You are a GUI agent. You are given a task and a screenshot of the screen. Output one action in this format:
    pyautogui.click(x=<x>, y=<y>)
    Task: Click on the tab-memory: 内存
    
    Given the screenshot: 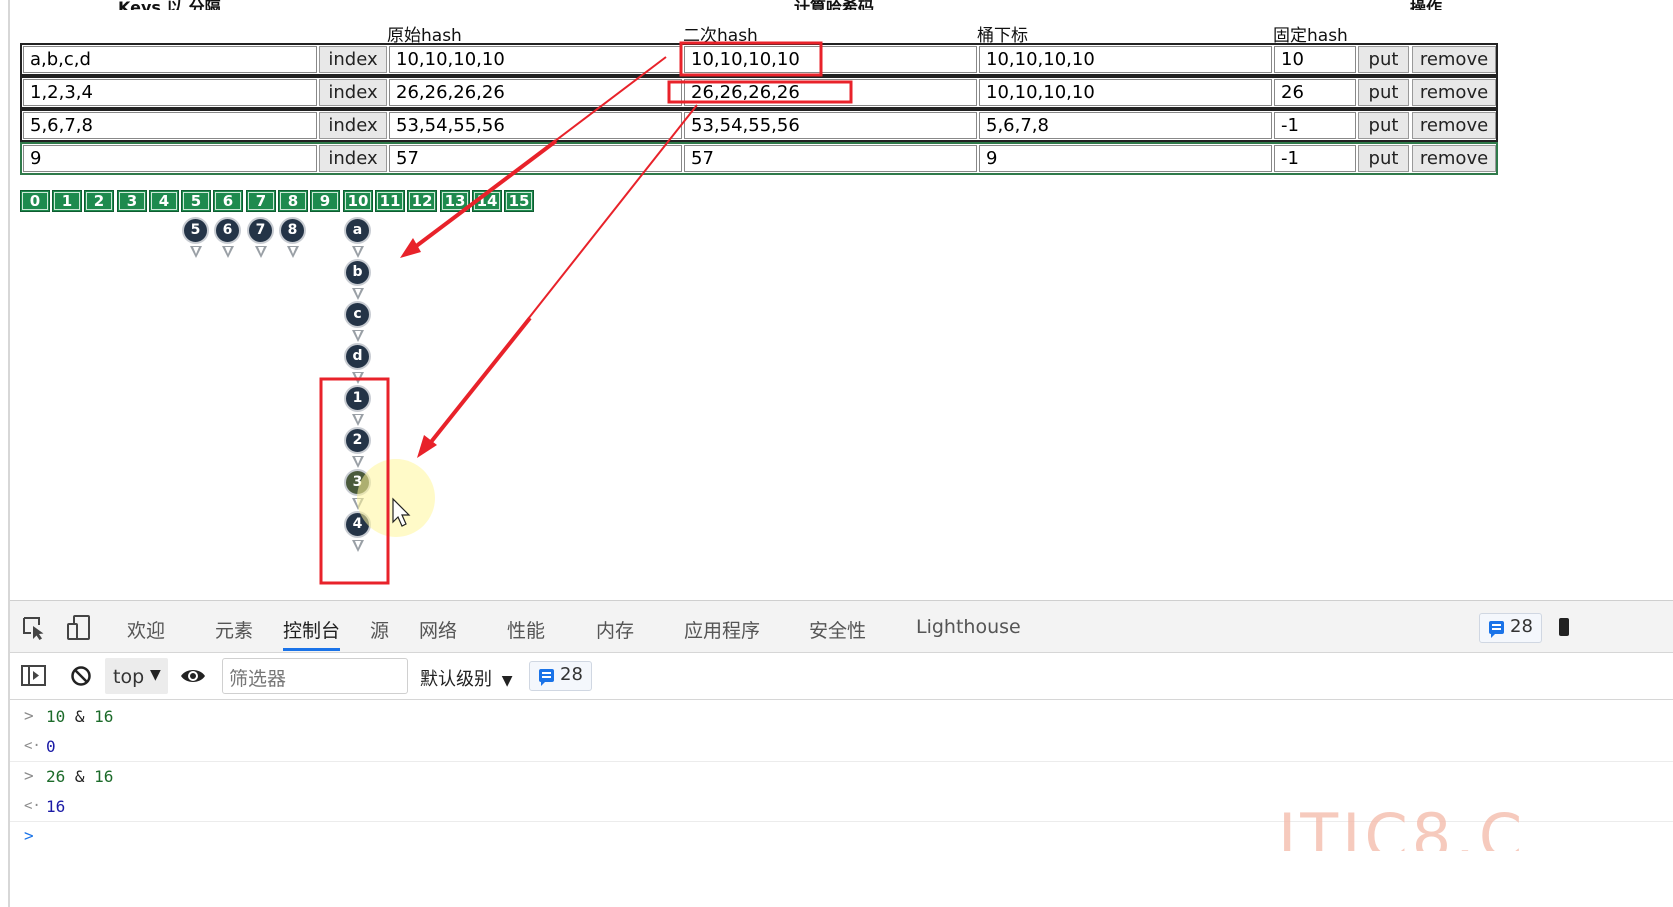 What is the action you would take?
    pyautogui.click(x=615, y=629)
    